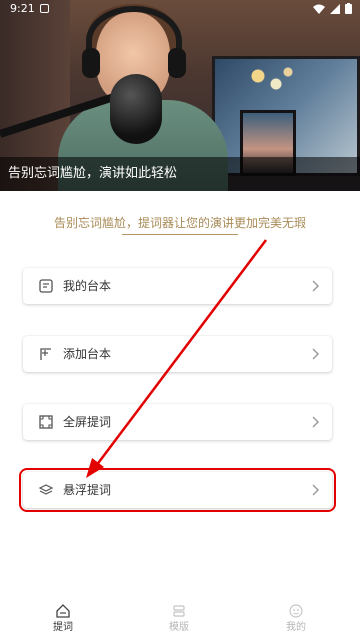  Describe the element at coordinates (87, 422) in the screenshot. I see `fullscreen-prompt-label: 全屏提词` at that location.